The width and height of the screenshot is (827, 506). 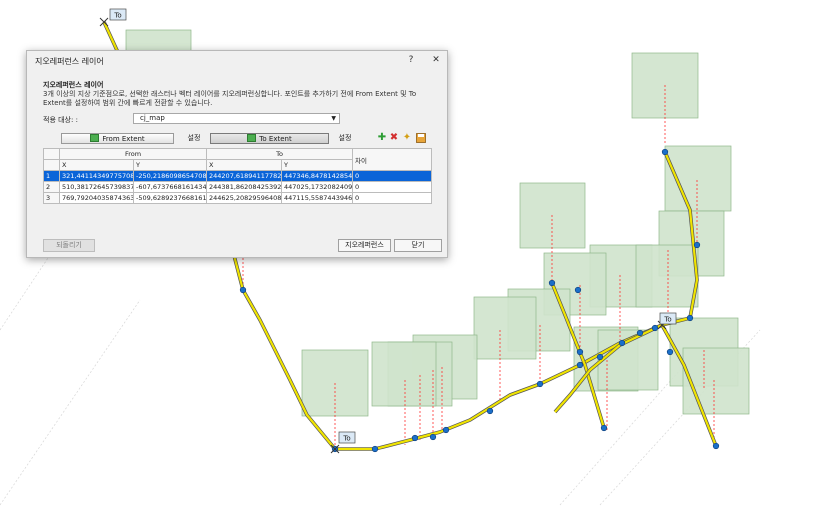 What do you see at coordinates (333, 118) in the screenshot?
I see `chevron-down-icon: ▼` at bounding box center [333, 118].